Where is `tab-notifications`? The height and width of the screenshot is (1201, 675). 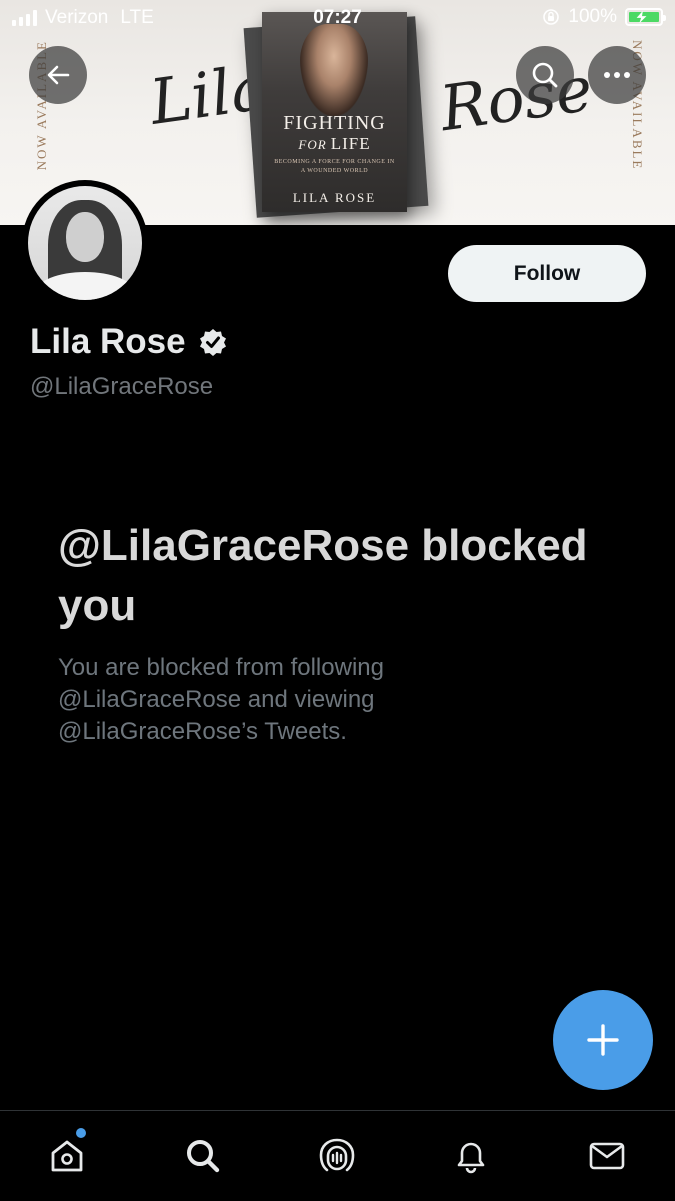
tab-notifications is located at coordinates (471, 1156).